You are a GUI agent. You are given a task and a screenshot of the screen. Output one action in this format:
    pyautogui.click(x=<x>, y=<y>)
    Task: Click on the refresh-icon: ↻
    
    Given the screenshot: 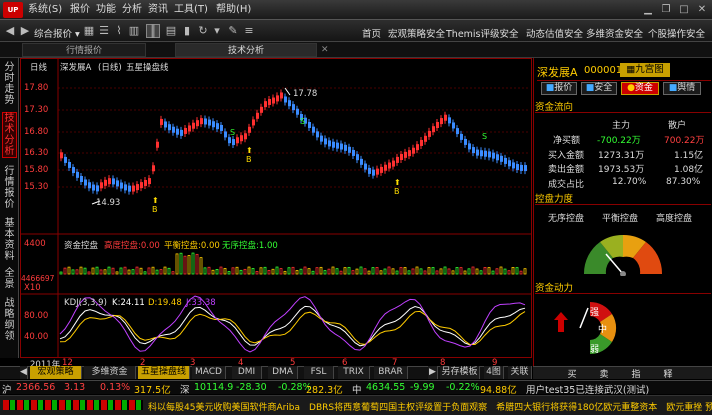 What is the action you would take?
    pyautogui.click(x=203, y=31)
    